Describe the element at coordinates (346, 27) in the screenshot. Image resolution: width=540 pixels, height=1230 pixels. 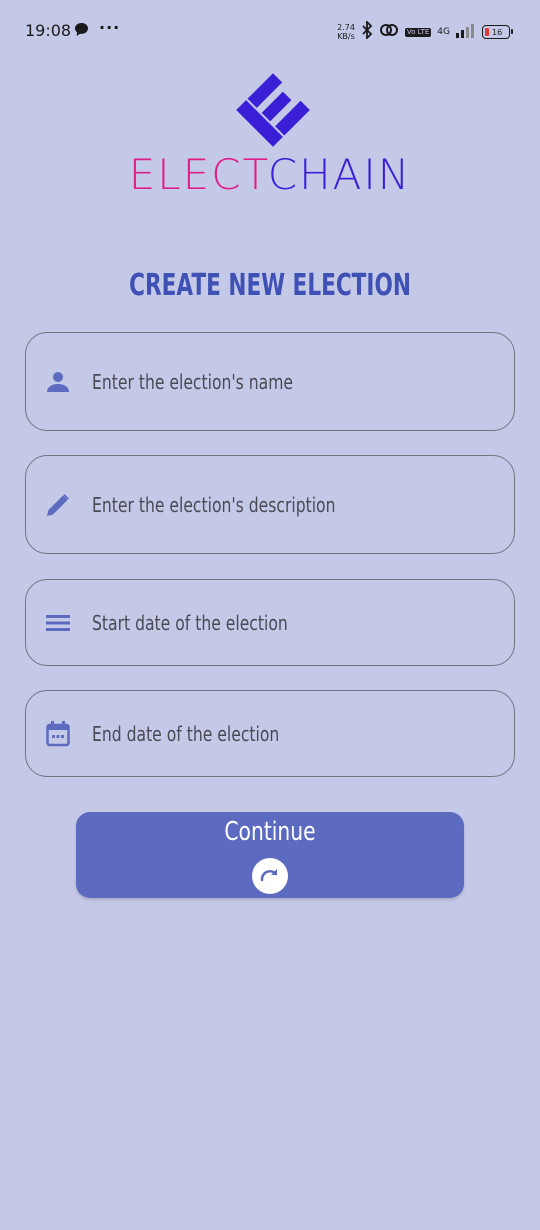
I see `net-speed-value: 2.74` at that location.